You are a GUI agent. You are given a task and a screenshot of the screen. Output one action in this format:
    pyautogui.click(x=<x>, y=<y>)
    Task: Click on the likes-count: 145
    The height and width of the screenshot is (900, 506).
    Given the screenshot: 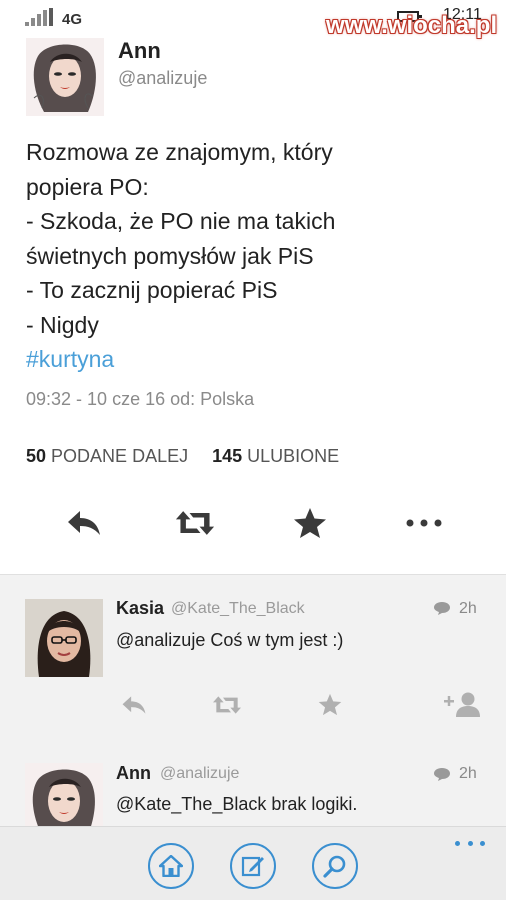 What is the action you would take?
    pyautogui.click(x=227, y=456)
    